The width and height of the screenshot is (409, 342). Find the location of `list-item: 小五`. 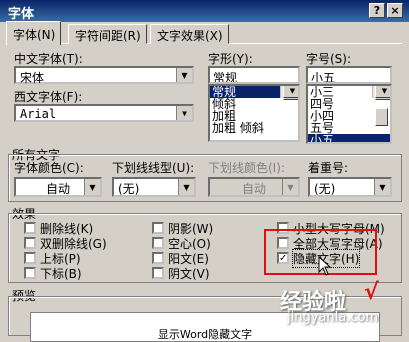

list-item: 小五 is located at coordinates (349, 138).